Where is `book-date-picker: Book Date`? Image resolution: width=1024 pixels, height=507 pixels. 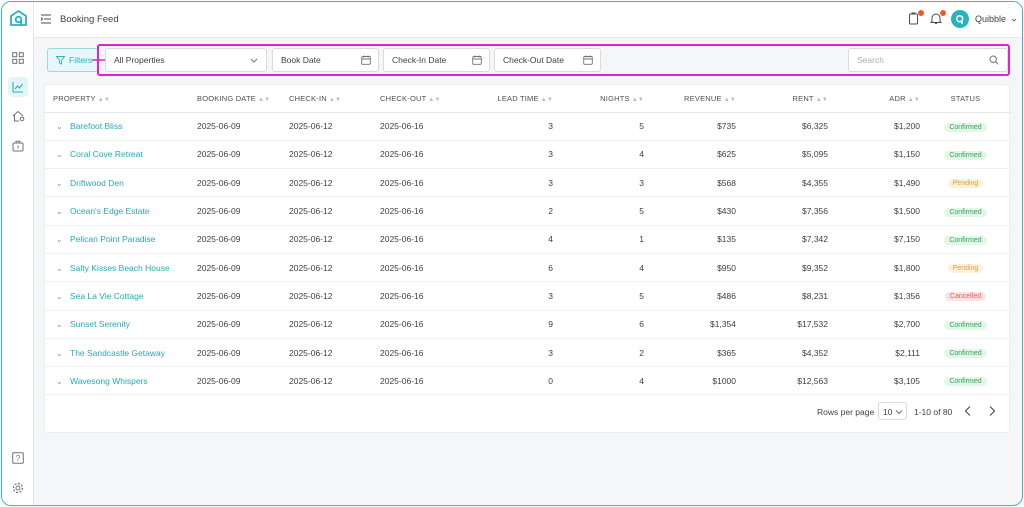
book-date-picker: Book Date is located at coordinates (325, 60).